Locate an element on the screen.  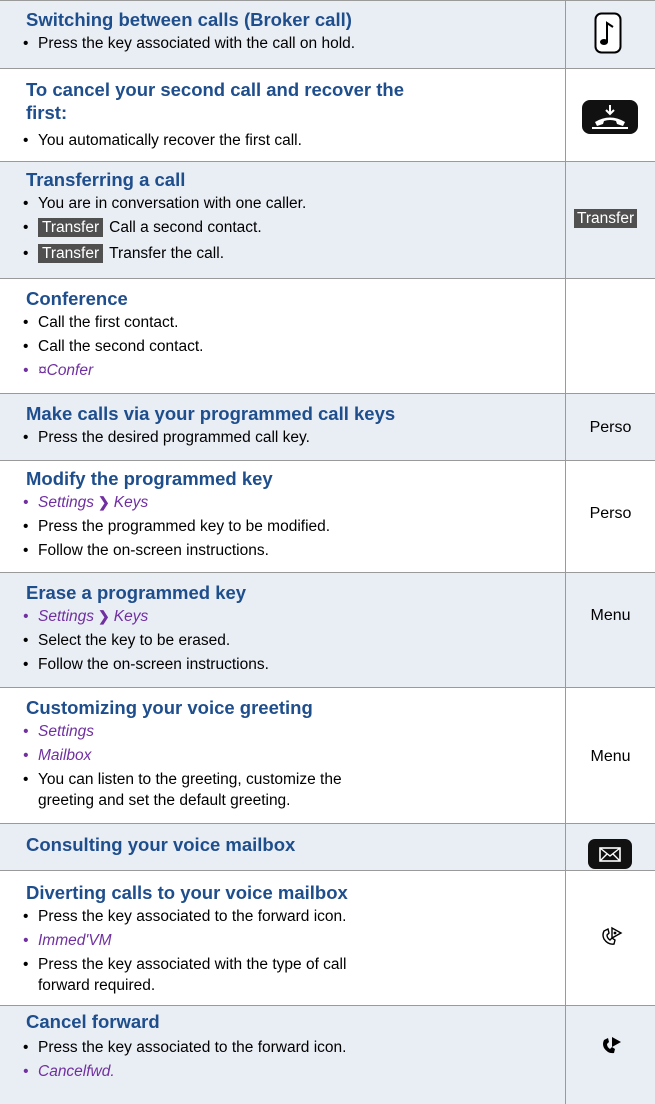
row-title: Consulting your voice mailbox is located at coordinates (161, 844).